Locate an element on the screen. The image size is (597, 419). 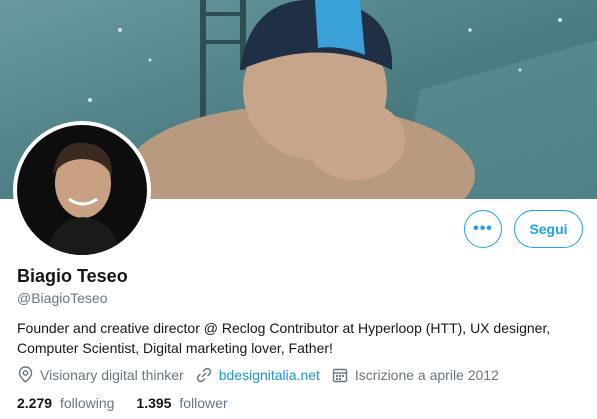
link-icon is located at coordinates (204, 374).